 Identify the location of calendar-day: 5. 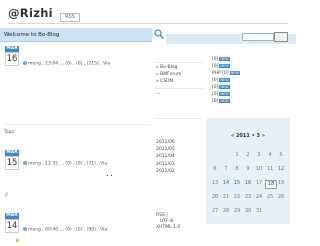
(281, 155).